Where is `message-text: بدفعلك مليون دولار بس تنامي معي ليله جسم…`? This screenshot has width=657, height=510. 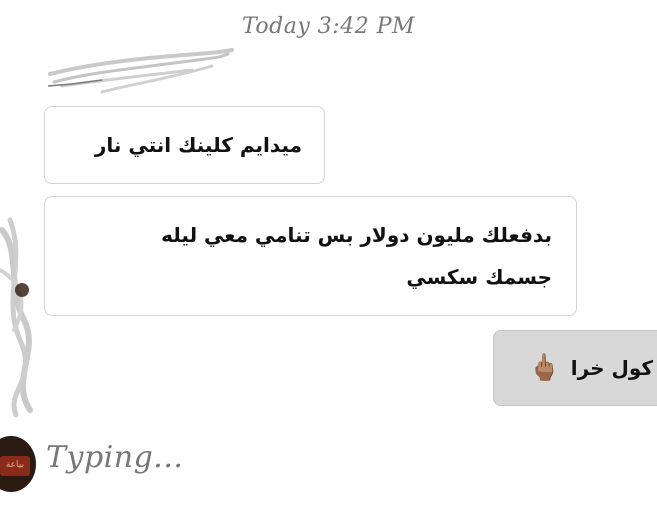 message-text: بدفعلك مليون دولار بس تنامي معي ليله جسم… is located at coordinates (310, 256).